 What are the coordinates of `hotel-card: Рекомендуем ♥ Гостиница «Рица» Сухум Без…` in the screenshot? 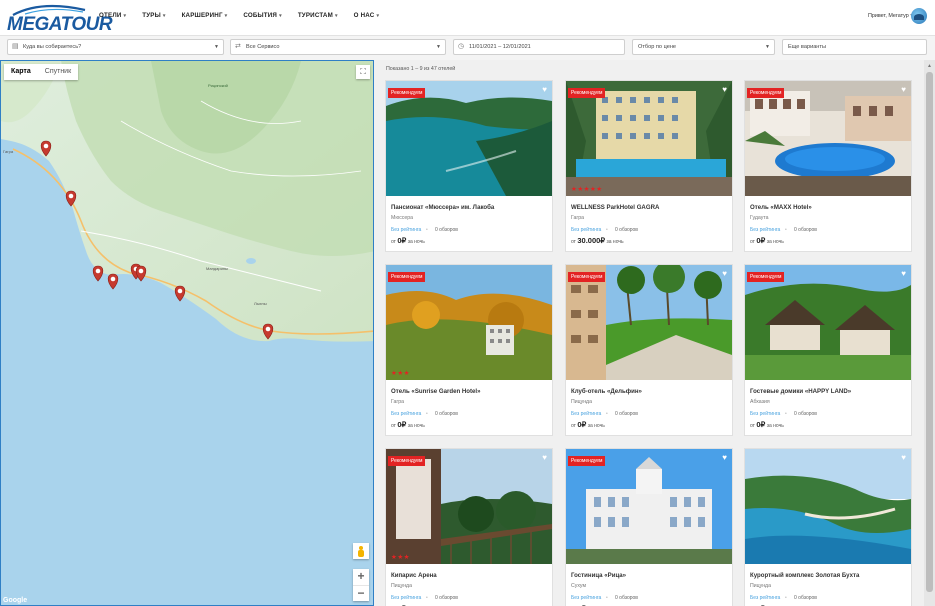 It's located at (649, 527).